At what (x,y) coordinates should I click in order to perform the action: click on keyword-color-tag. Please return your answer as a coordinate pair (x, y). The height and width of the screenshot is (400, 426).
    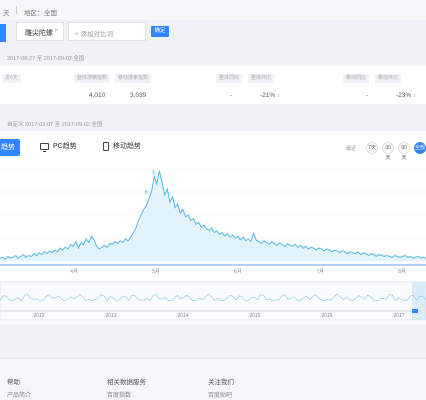
    Looking at the image, I should click on (3, 33).